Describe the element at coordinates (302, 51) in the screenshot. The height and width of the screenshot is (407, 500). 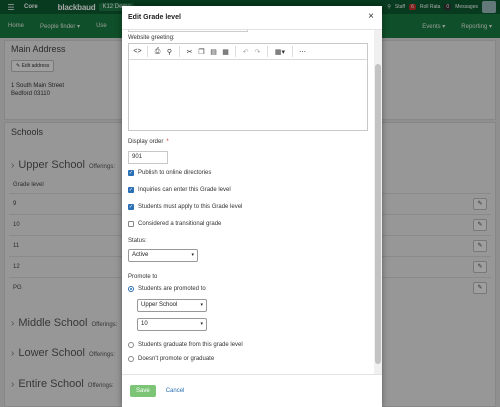
I see `more-icon: ⋯` at that location.